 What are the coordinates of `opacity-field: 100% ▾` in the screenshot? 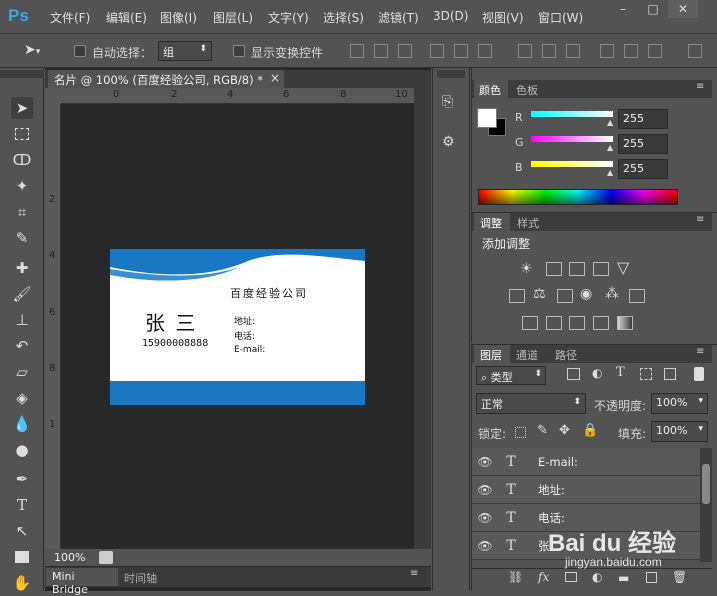 It's located at (679, 403).